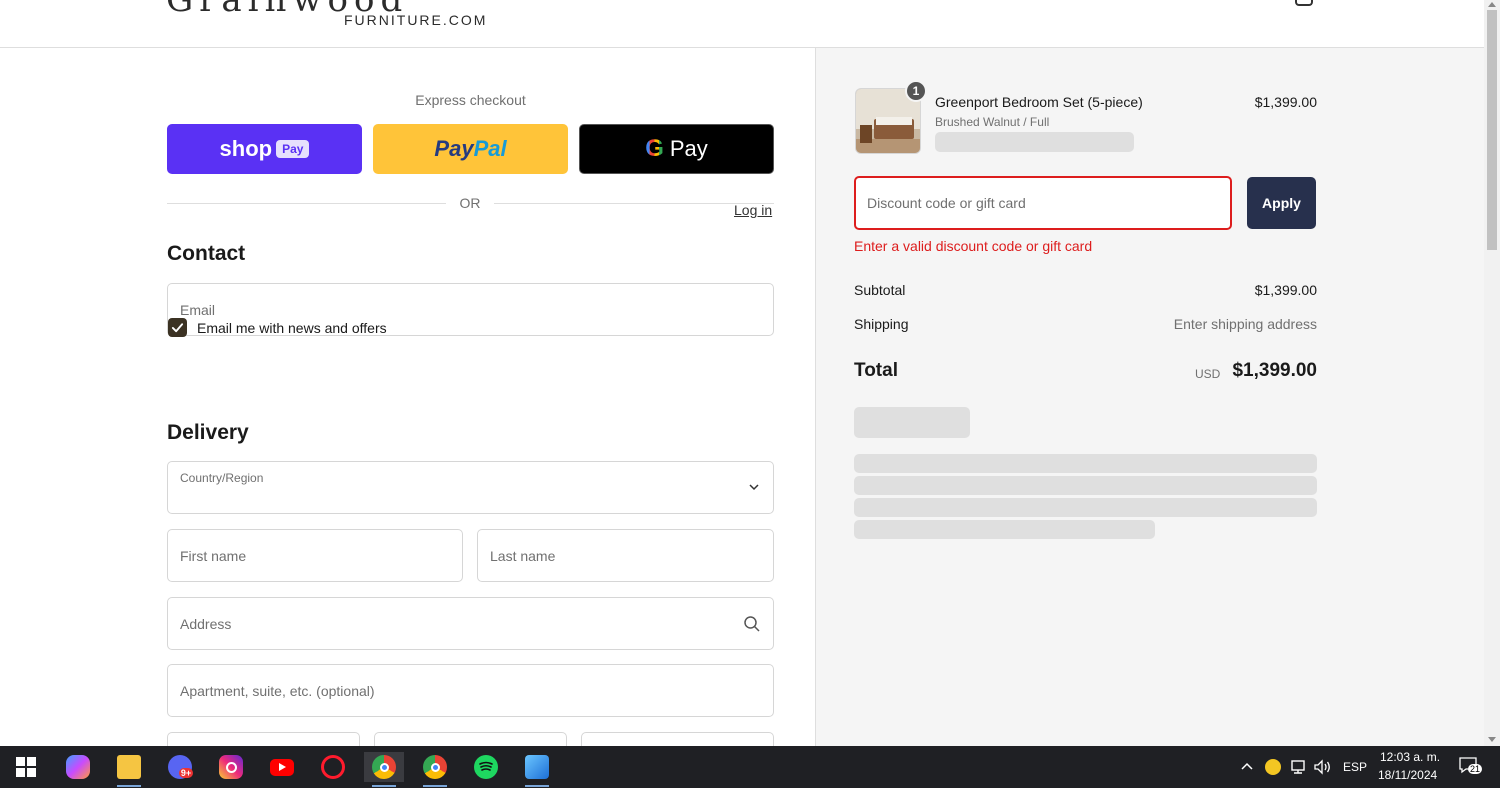 The image size is (1500, 788). Describe the element at coordinates (523, 555) in the screenshot. I see `last-name-placeholder: Last name` at that location.